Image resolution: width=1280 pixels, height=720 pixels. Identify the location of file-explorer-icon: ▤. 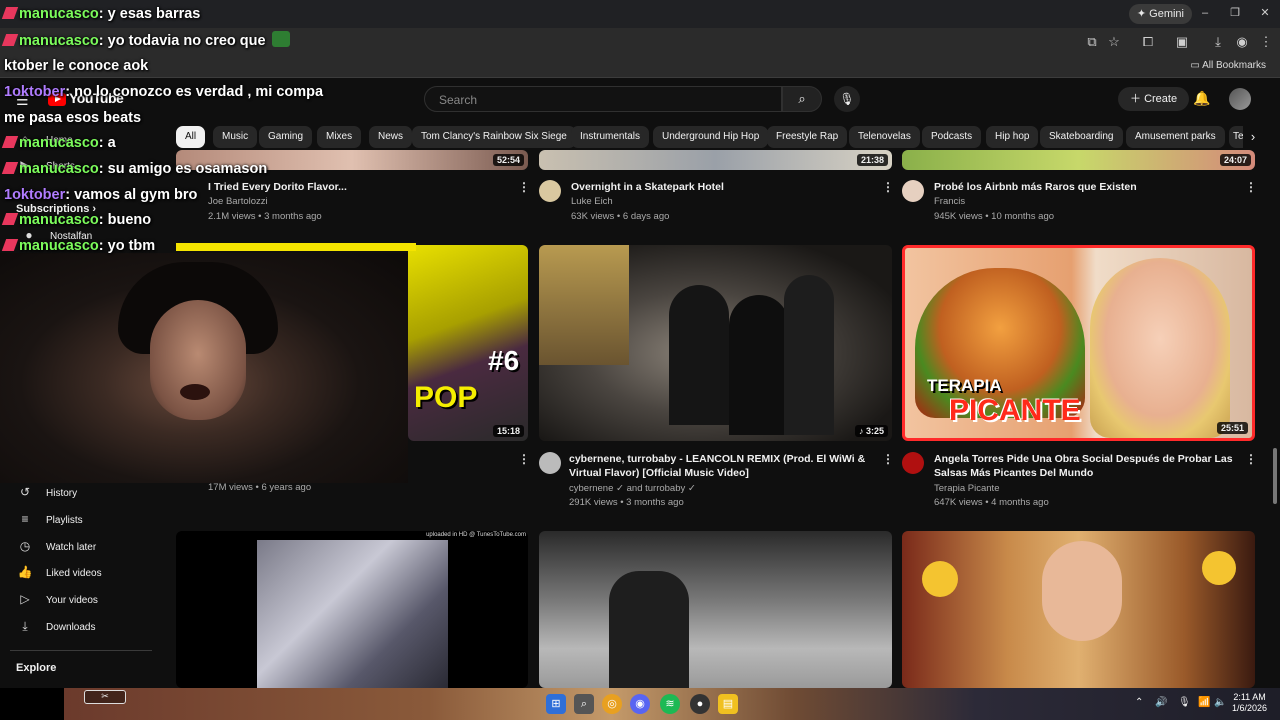
(728, 704).